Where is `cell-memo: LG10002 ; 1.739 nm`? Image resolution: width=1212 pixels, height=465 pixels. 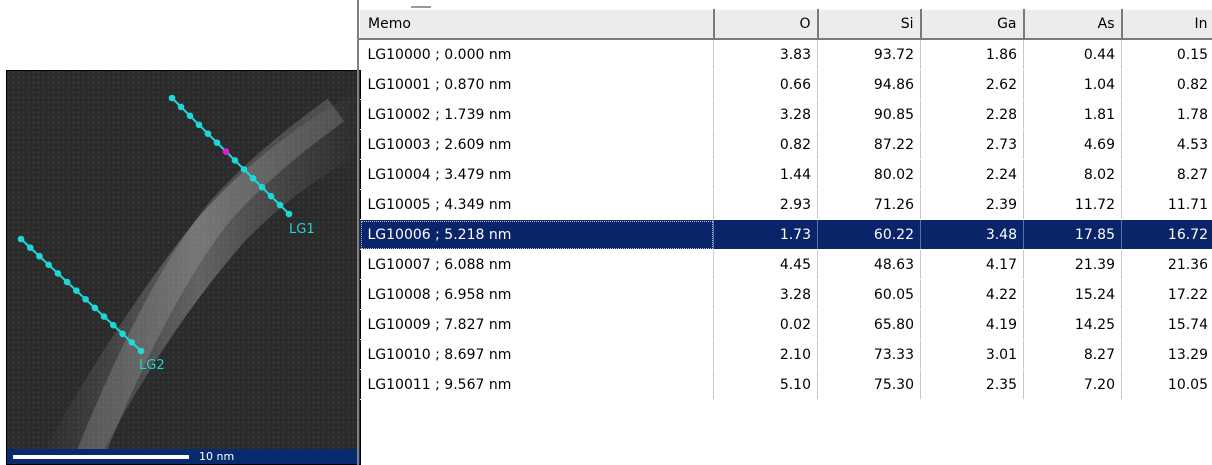 cell-memo: LG10002 ; 1.739 nm is located at coordinates (536, 114).